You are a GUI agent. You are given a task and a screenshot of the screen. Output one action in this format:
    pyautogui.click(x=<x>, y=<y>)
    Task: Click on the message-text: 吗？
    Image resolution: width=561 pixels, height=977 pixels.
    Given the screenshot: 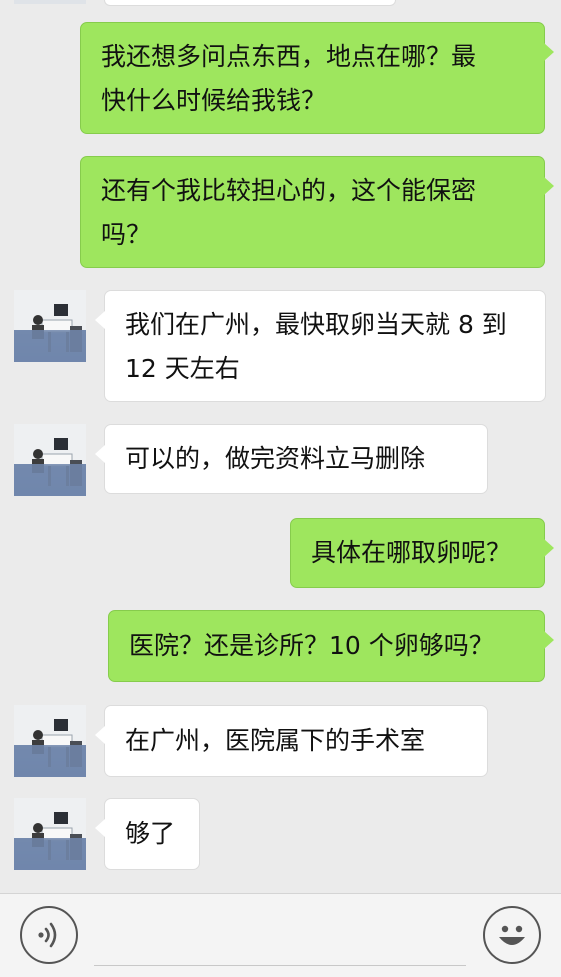 What is the action you would take?
    pyautogui.click(x=126, y=234)
    